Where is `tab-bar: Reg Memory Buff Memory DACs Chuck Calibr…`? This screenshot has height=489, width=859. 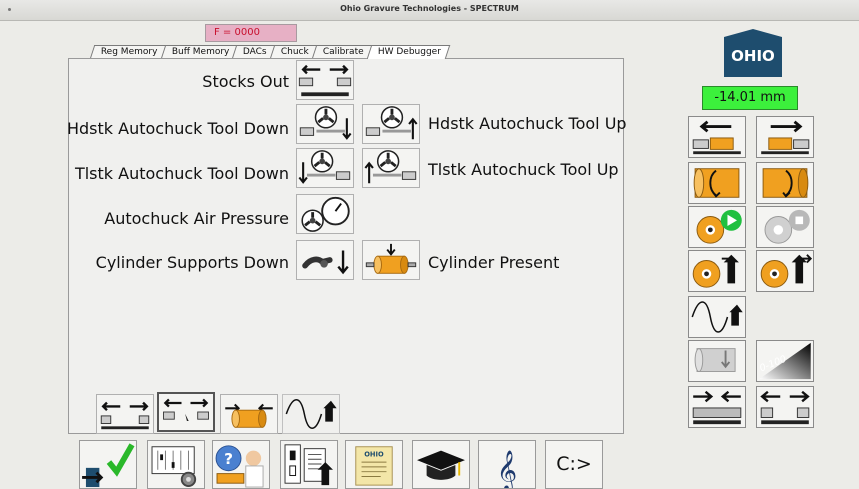
tab-bar: Reg Memory Buff Memory DACs Chuck Calibr… is located at coordinates (269, 52).